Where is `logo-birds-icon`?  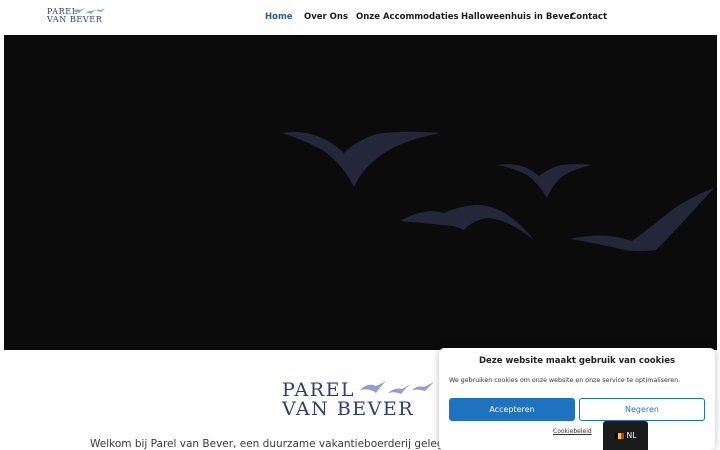 logo-birds-icon is located at coordinates (88, 11).